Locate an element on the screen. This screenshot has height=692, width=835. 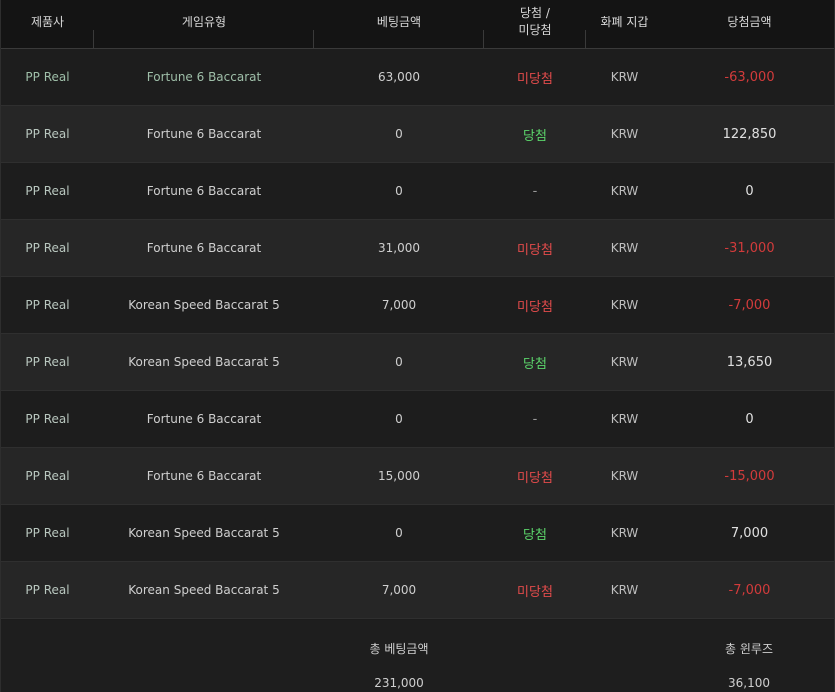
header-currency: 화폐 지갑 is located at coordinates (624, 22).